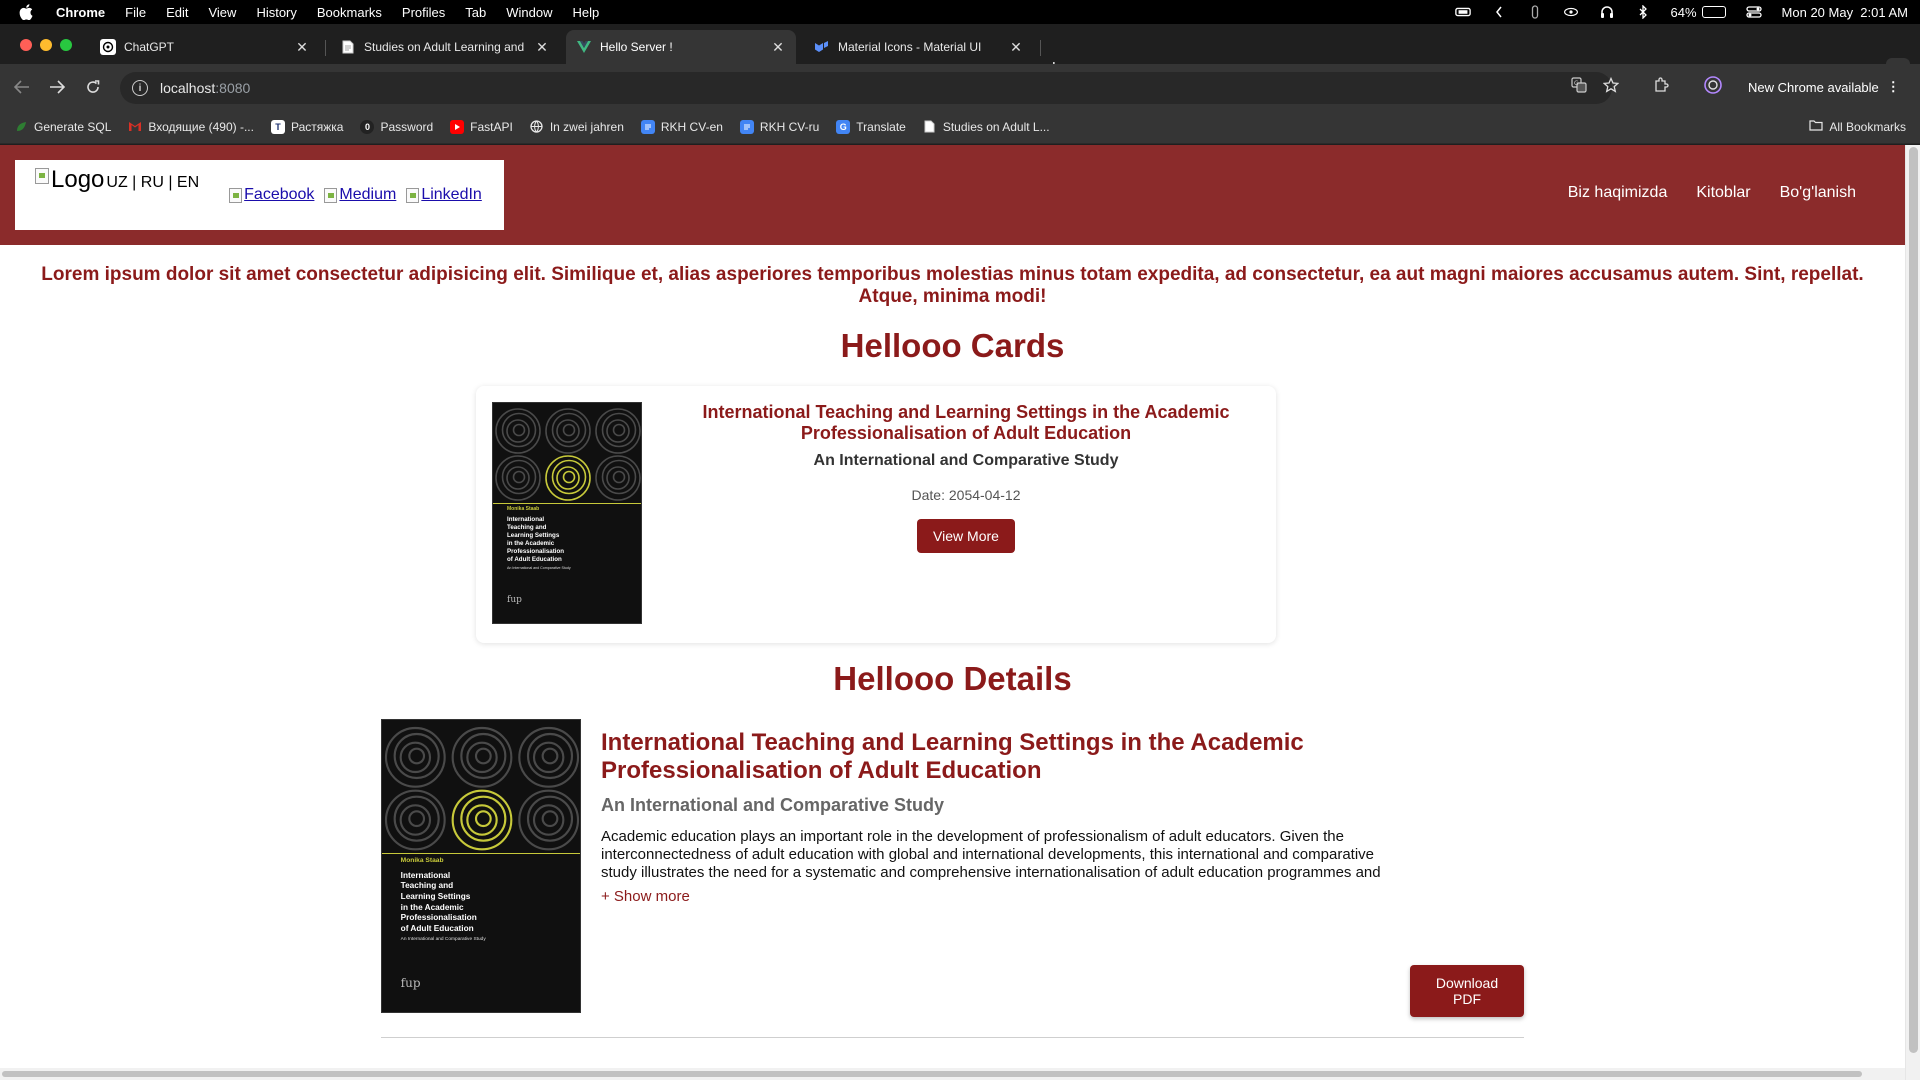 The image size is (1920, 1080). Describe the element at coordinates (57, 87) in the screenshot. I see `forward-button` at that location.